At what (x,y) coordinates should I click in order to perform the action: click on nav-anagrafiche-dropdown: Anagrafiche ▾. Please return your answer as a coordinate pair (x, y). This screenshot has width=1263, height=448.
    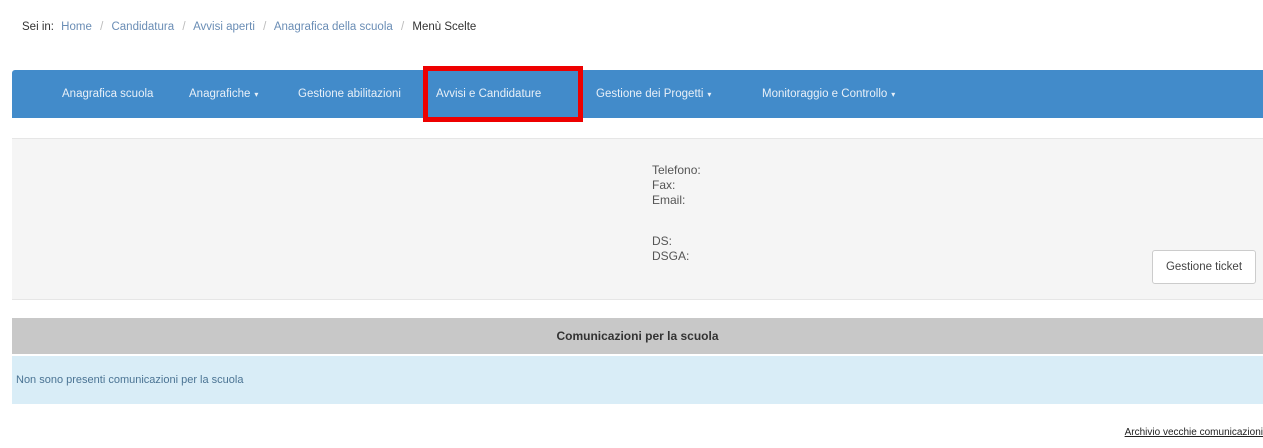
    Looking at the image, I should click on (223, 94).